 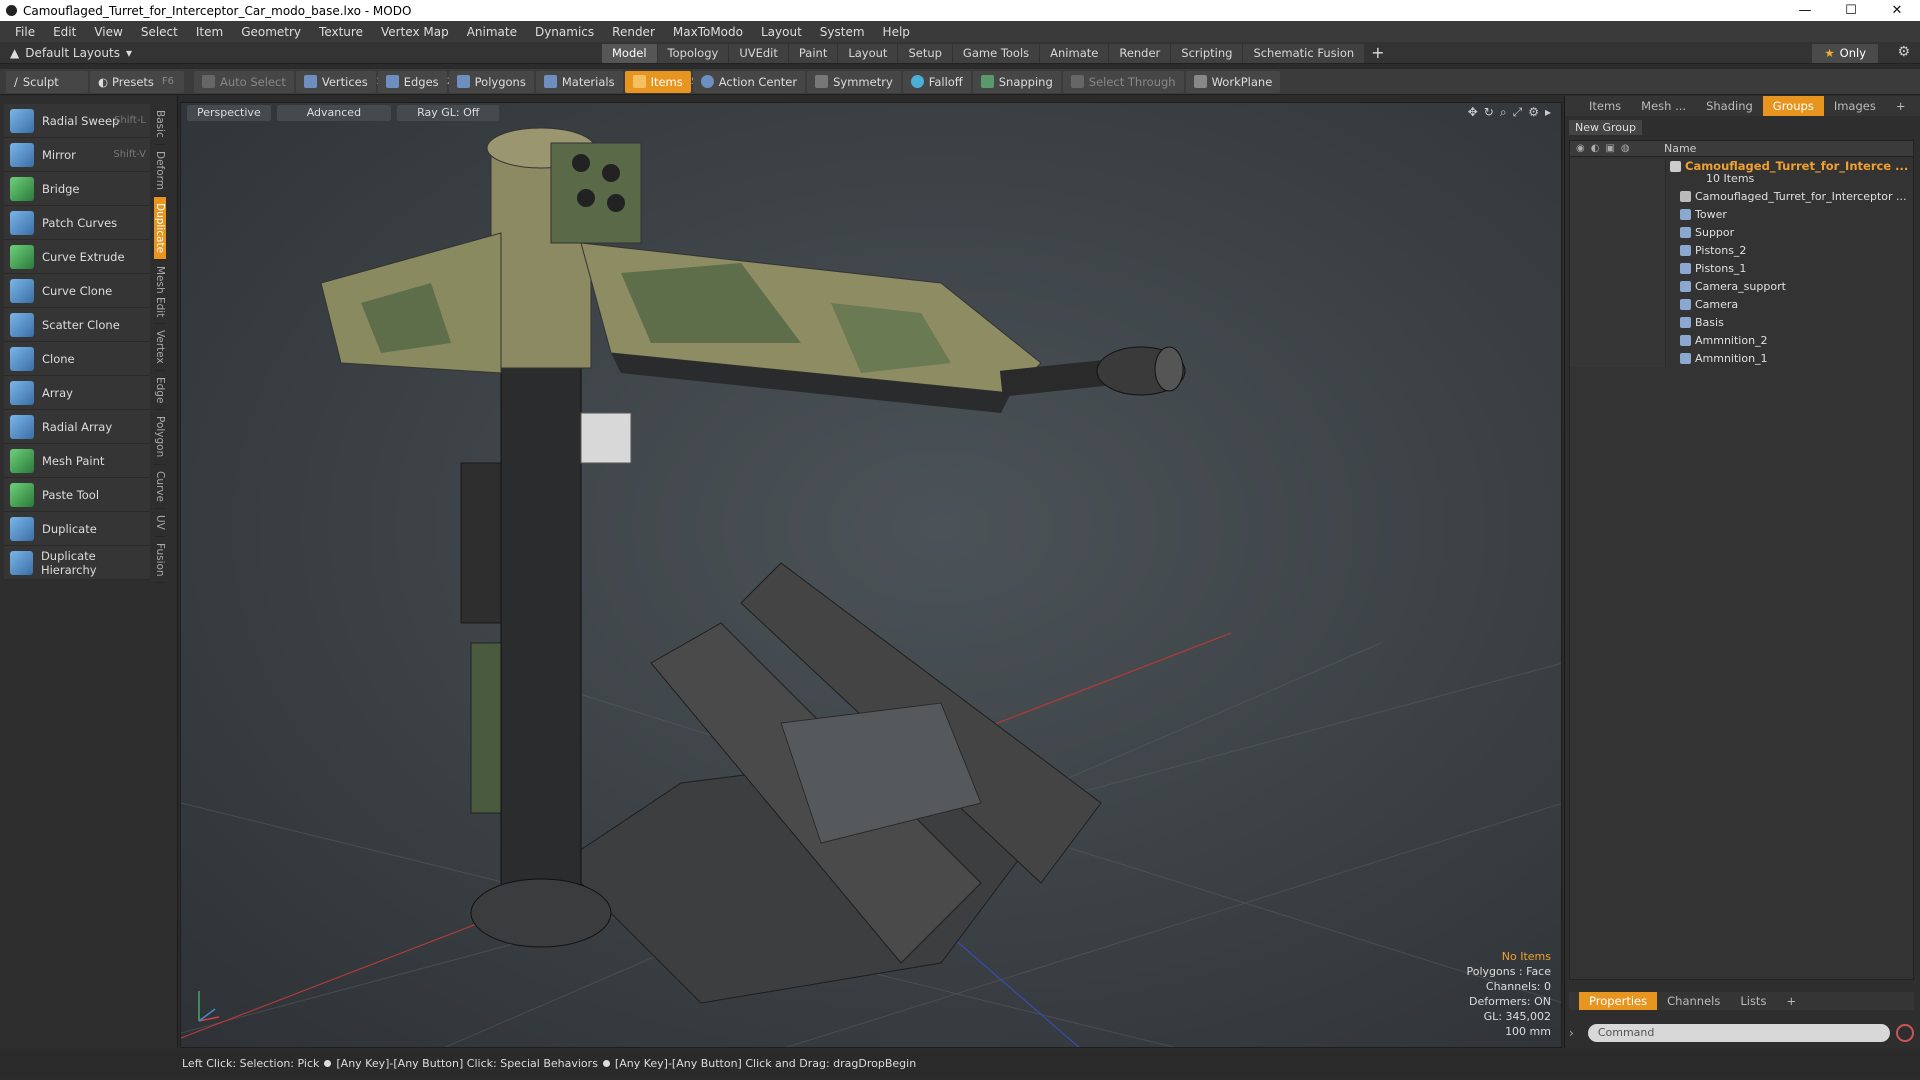 What do you see at coordinates (781, 32) in the screenshot?
I see `menu-layout: Layout` at bounding box center [781, 32].